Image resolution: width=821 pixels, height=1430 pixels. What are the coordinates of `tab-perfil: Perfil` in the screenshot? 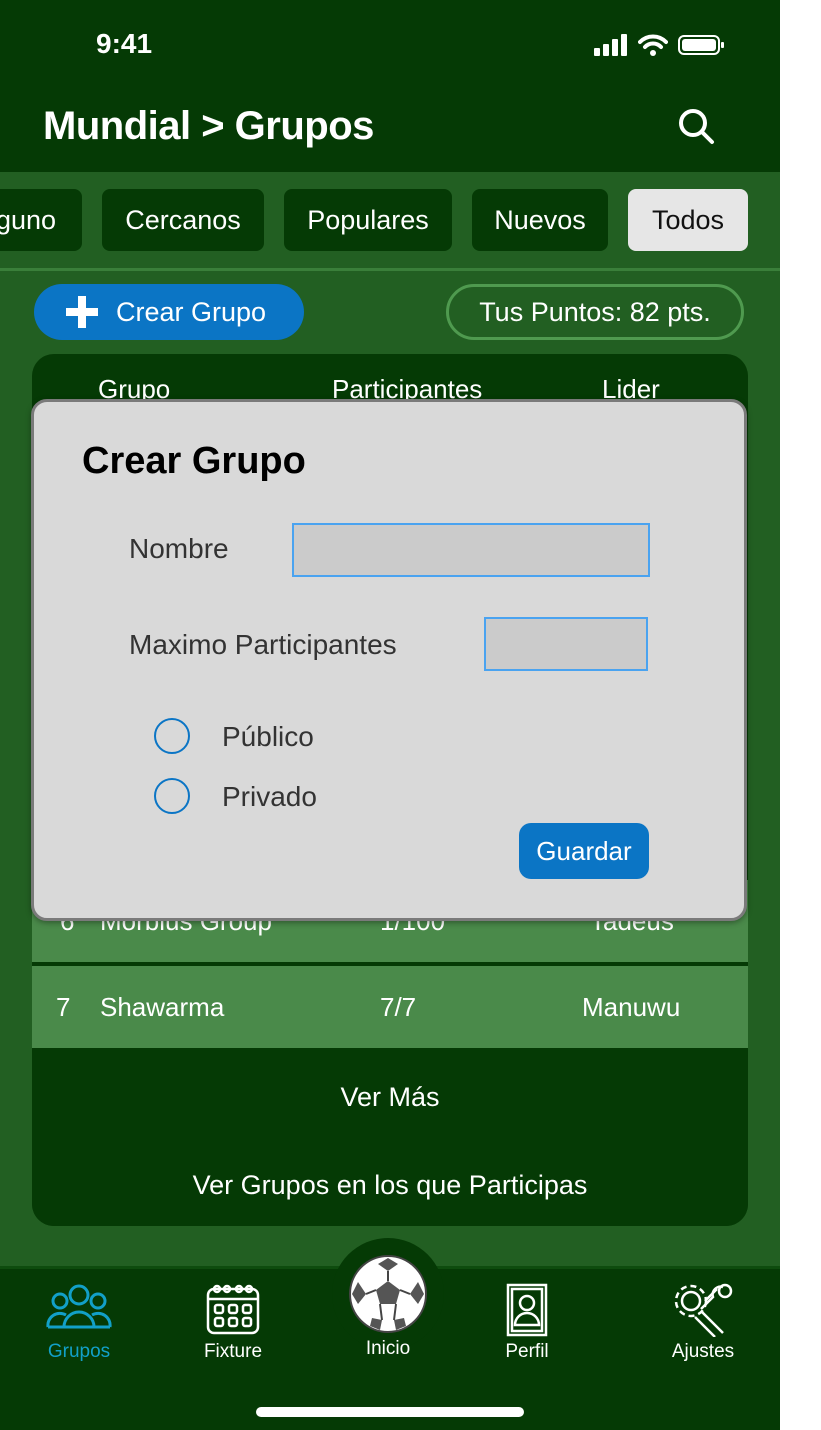 It's located at (527, 1322).